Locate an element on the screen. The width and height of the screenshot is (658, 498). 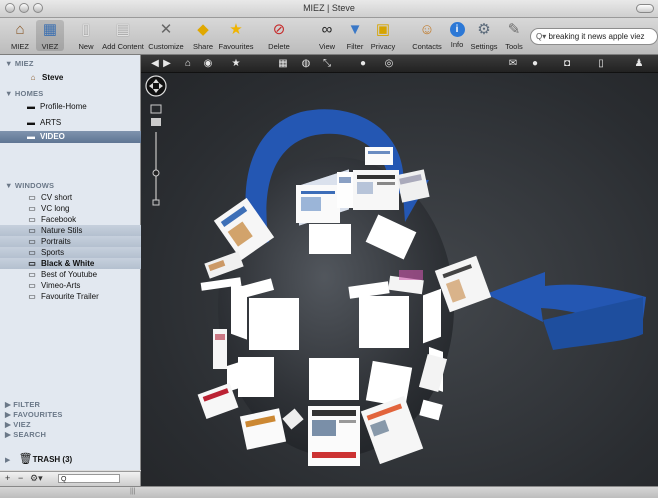
favourites-button: ★ Favourites is located at coordinates (236, 35).